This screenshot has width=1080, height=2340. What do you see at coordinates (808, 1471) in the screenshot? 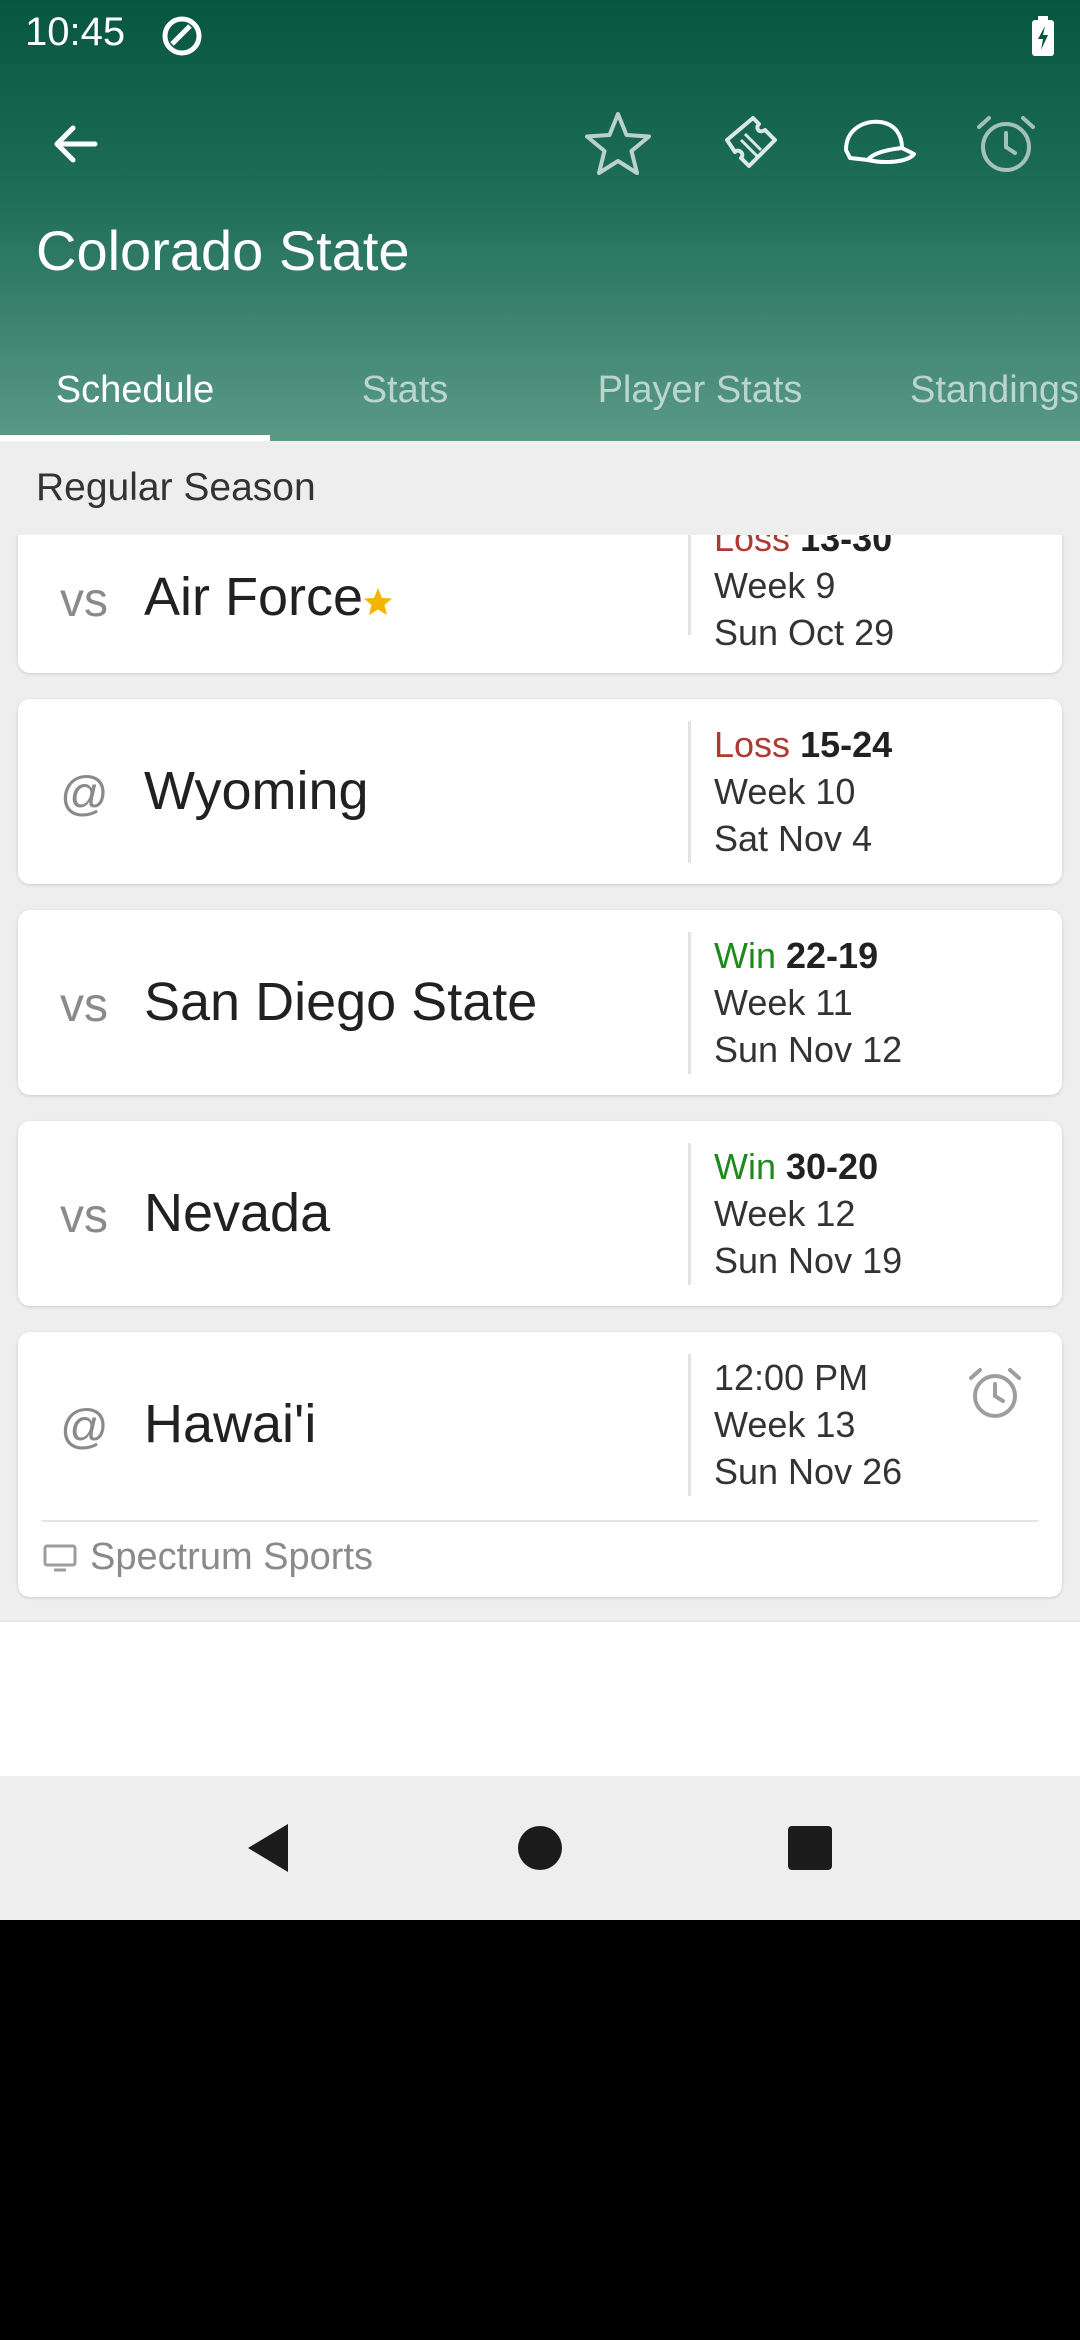
I see `date-label: Sun Nov 26` at bounding box center [808, 1471].